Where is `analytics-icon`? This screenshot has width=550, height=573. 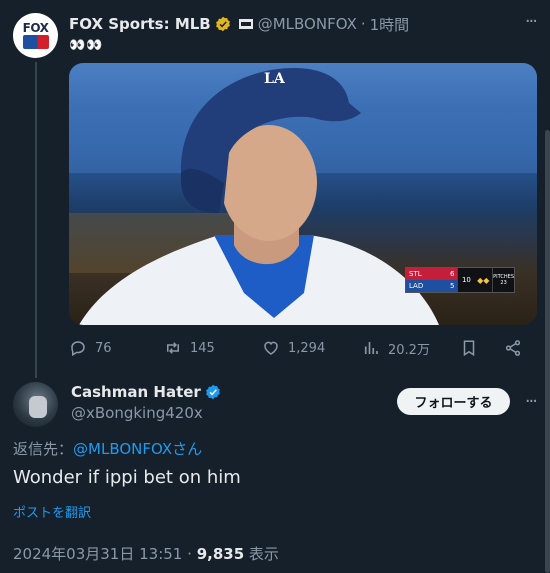
analytics-icon is located at coordinates (371, 348).